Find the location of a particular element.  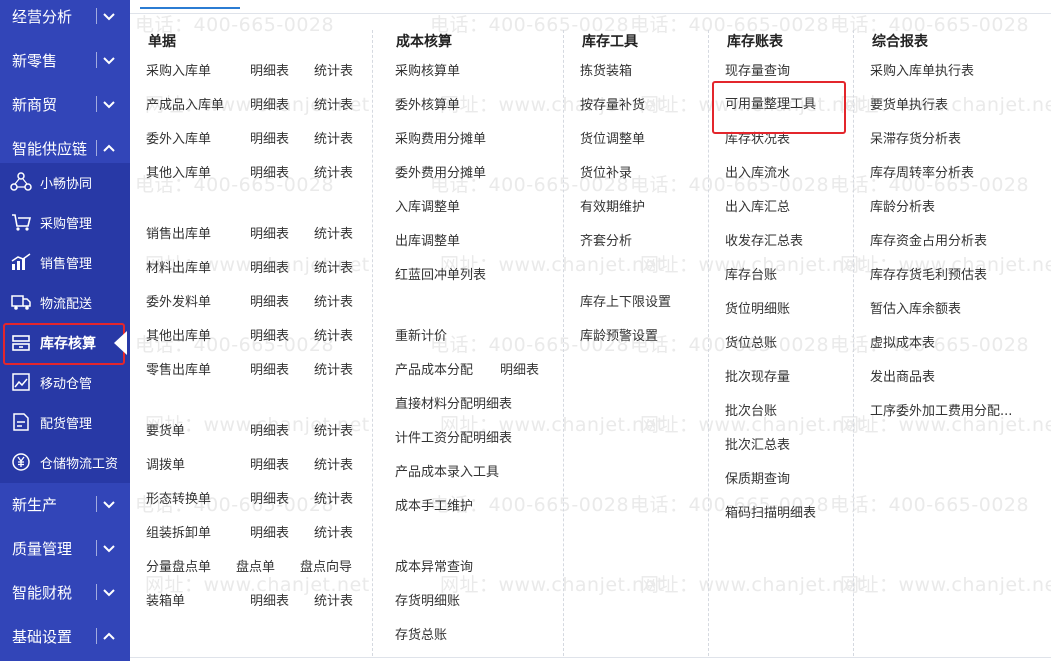

sidebar-group: 质量管理 is located at coordinates (65, 548).